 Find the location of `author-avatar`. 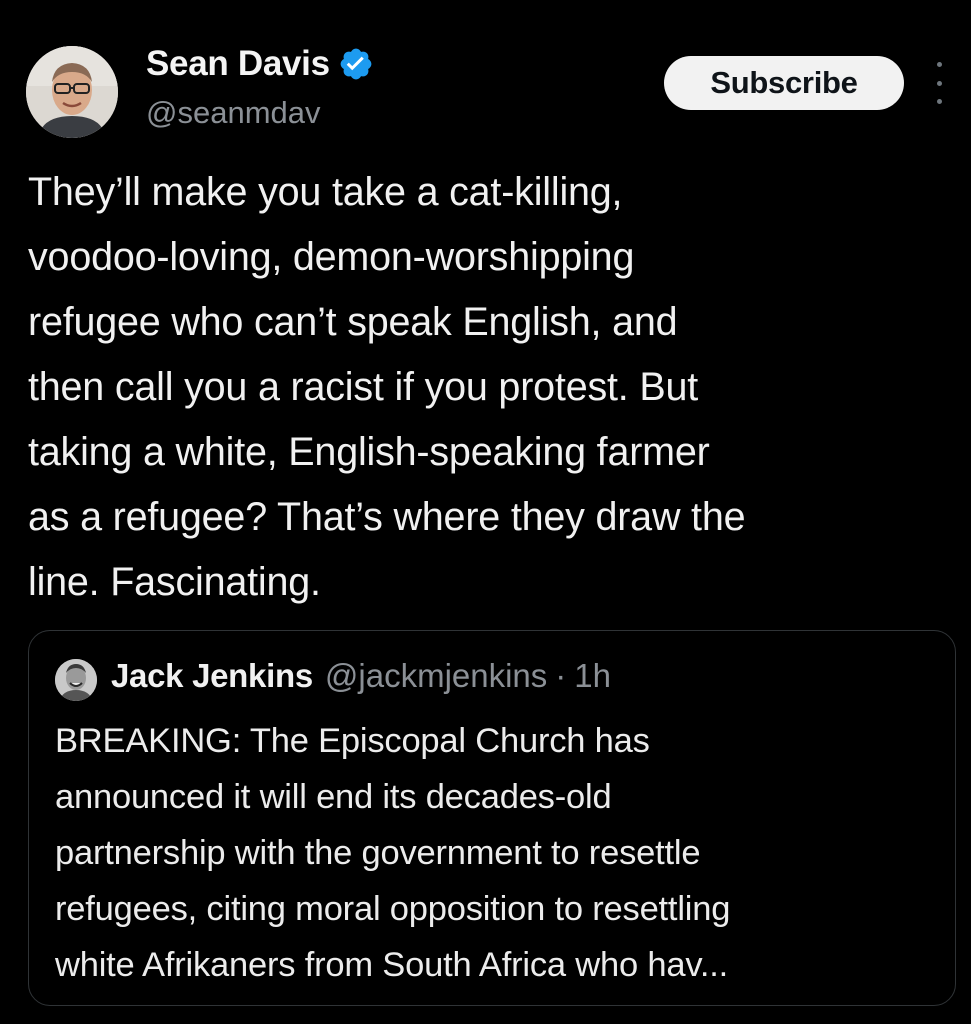

author-avatar is located at coordinates (72, 92).